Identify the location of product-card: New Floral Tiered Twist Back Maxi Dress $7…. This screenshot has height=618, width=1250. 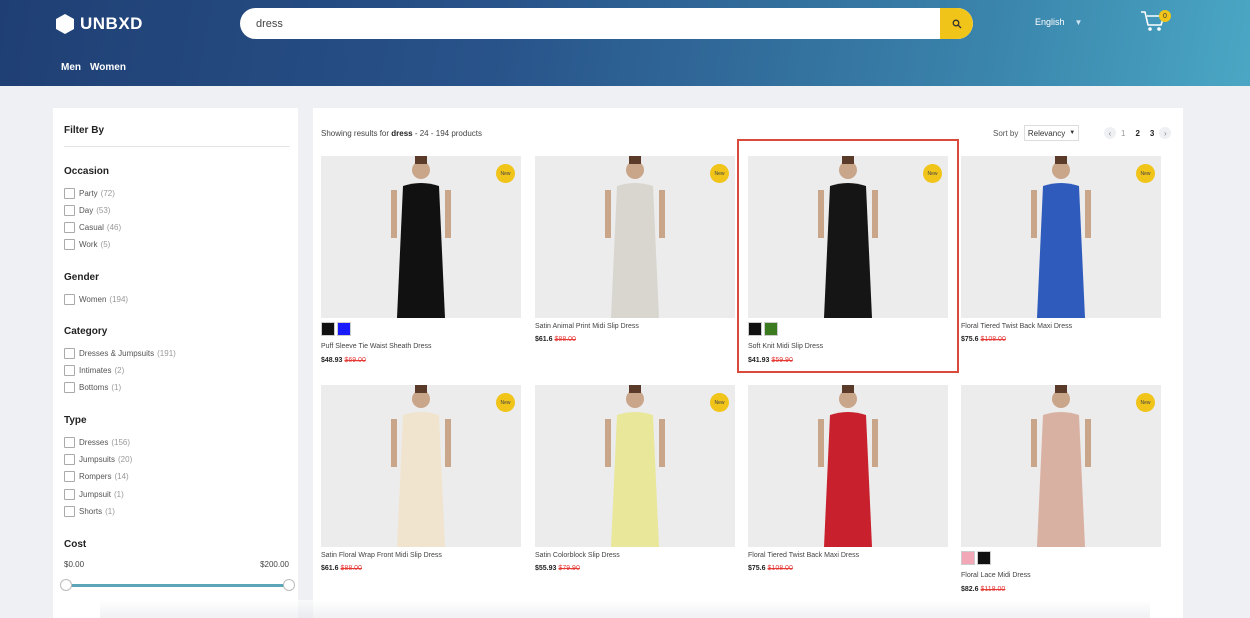
(1061, 256).